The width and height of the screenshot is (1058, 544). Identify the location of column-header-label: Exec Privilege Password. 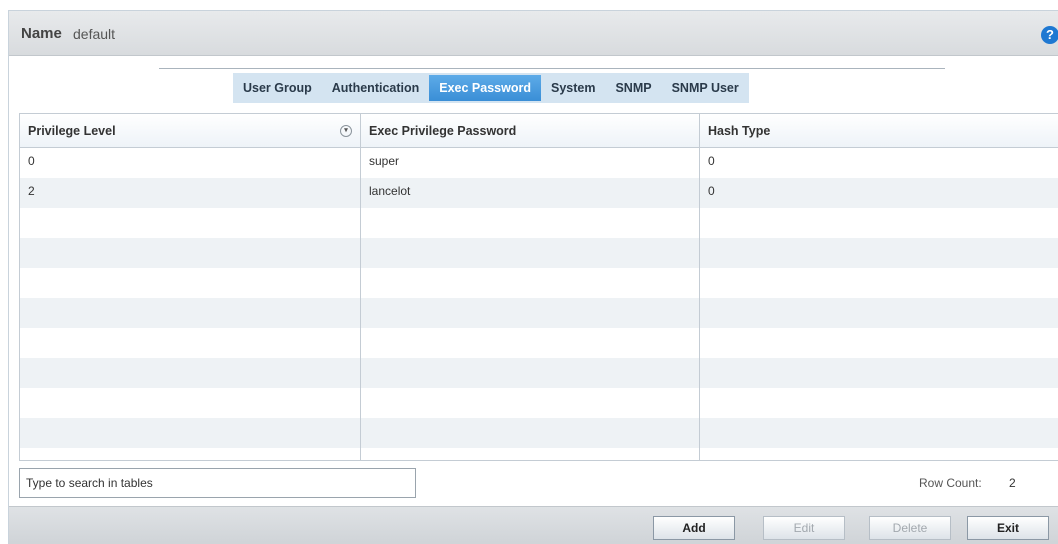
(443, 131).